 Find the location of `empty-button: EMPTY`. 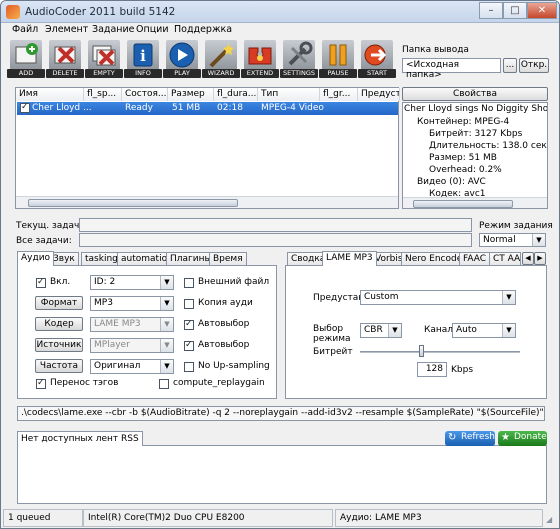

empty-button: EMPTY is located at coordinates (104, 59).